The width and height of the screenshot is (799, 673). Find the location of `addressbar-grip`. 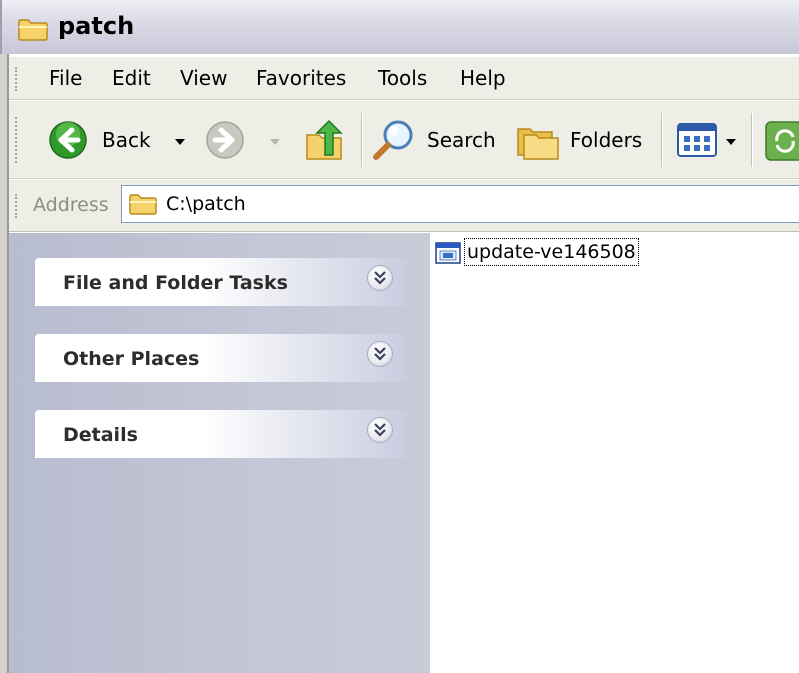

addressbar-grip is located at coordinates (17, 206).